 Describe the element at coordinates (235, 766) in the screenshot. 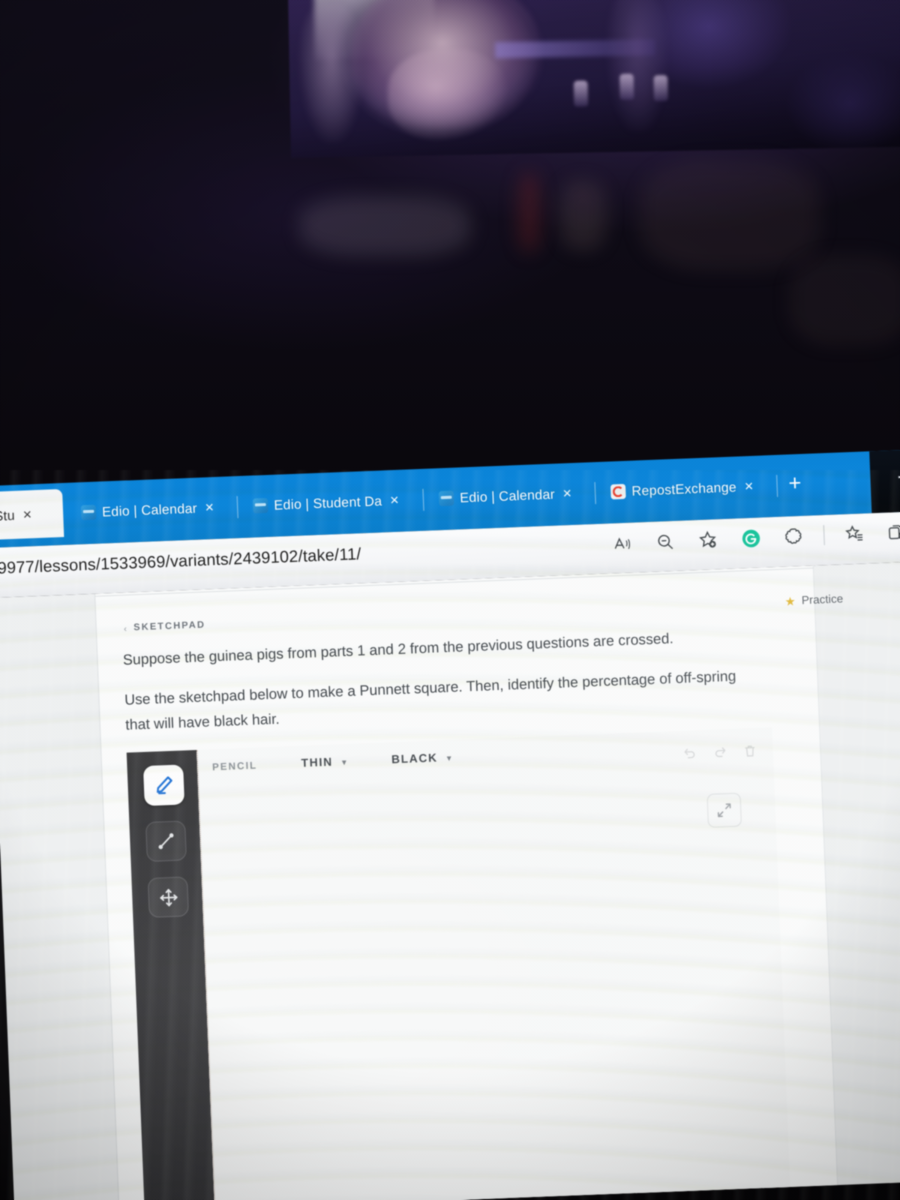

I see `active-tool-label: PENCIL` at that location.